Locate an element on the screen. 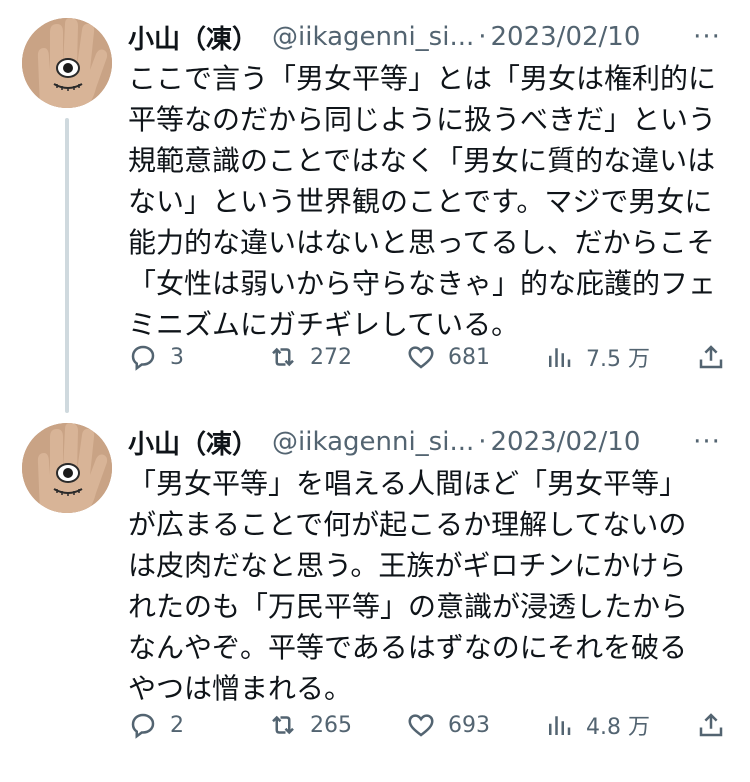  views-button: 4.8 万 is located at coordinates (597, 725).